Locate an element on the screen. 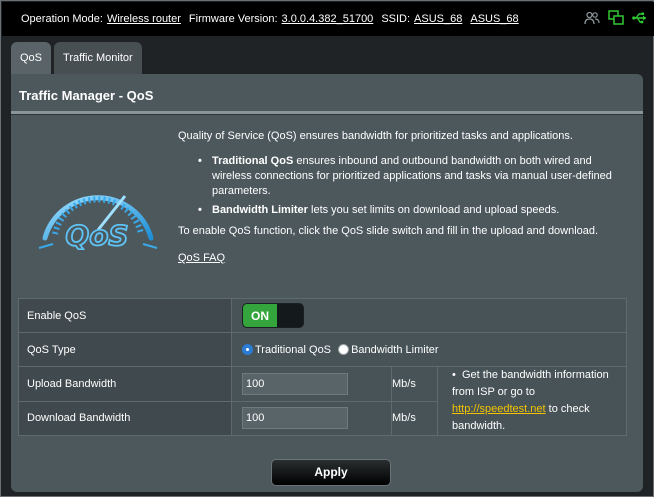 This screenshot has width=654, height=497. ssid-link-1: ASUS_68 is located at coordinates (438, 19).